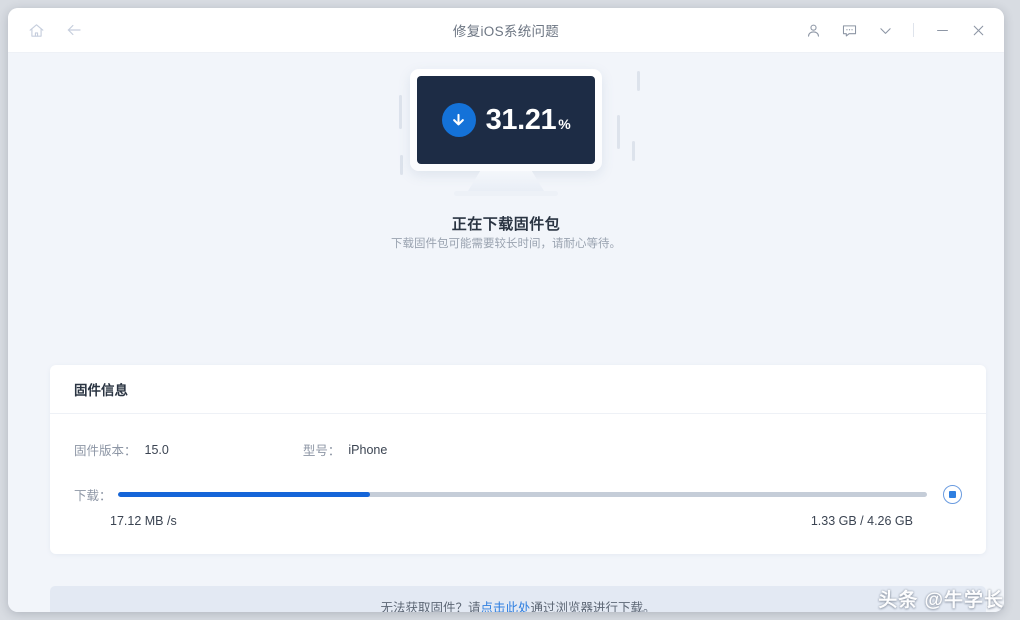 The image size is (1020, 620). I want to click on progress-bar-fill, so click(244, 494).